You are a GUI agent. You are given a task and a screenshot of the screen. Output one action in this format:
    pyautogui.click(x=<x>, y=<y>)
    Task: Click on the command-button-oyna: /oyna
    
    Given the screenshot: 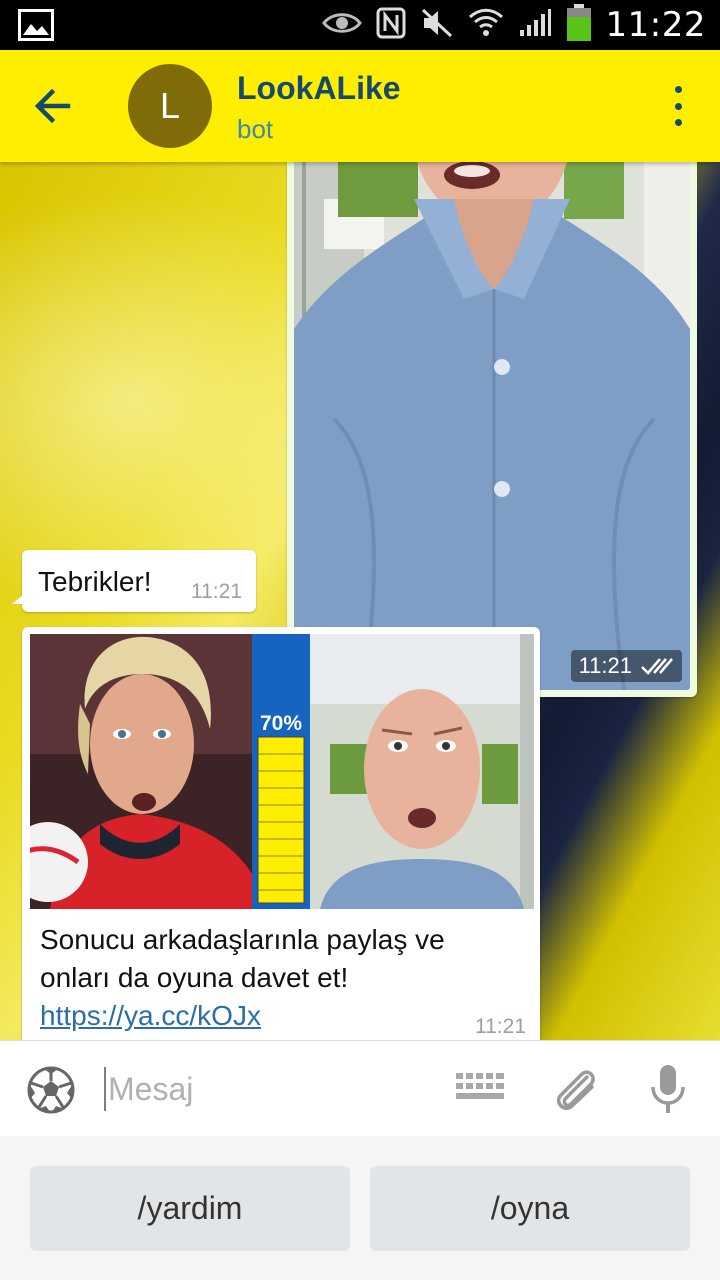 What is the action you would take?
    pyautogui.click(x=530, y=1208)
    